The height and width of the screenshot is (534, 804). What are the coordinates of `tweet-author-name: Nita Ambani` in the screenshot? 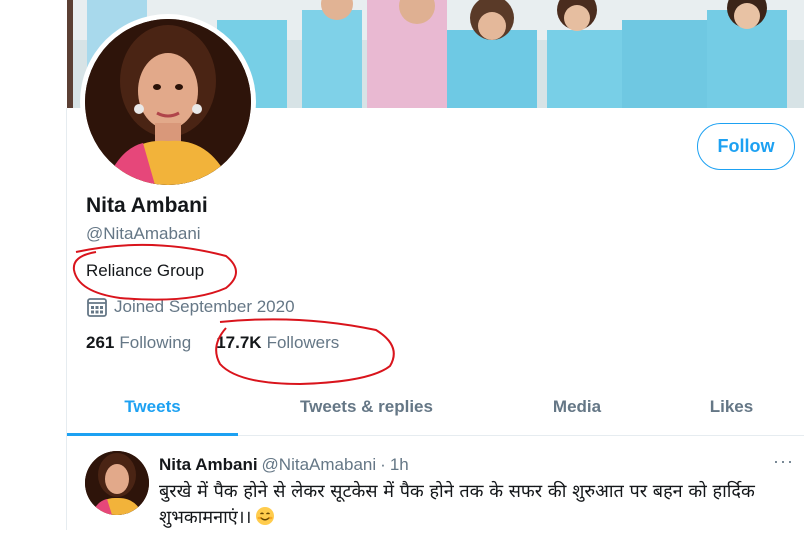 It's located at (208, 464).